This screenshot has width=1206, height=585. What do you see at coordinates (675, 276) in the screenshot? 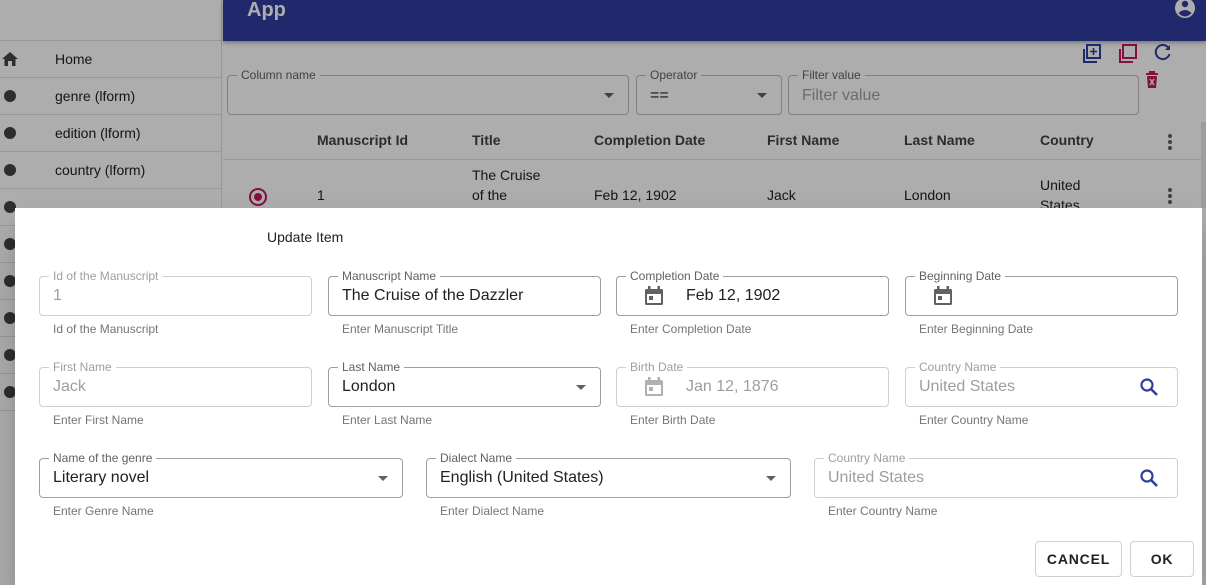
I see `completion-date-label: Completion Date` at bounding box center [675, 276].